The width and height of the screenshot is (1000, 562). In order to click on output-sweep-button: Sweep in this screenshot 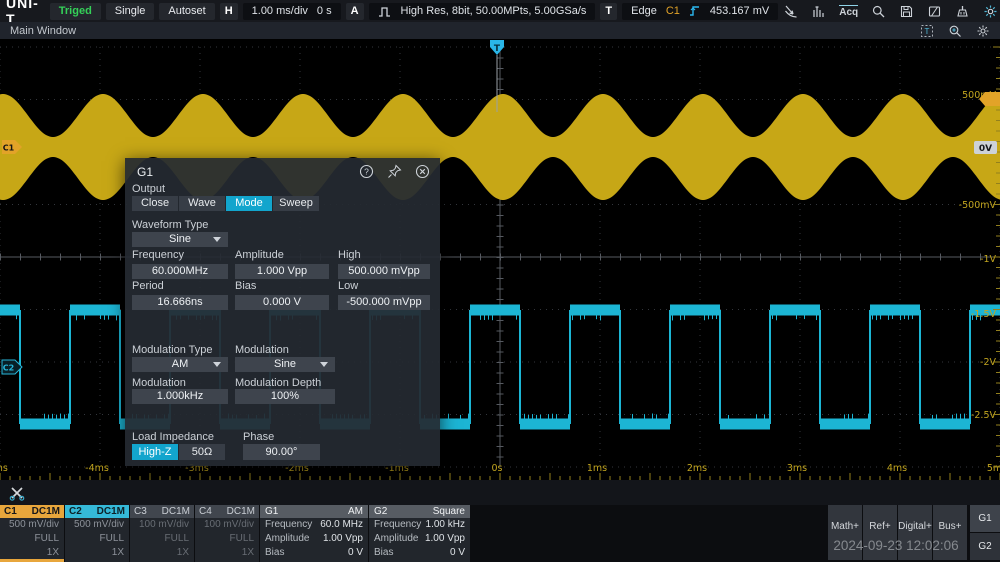, I will do `click(296, 203)`.